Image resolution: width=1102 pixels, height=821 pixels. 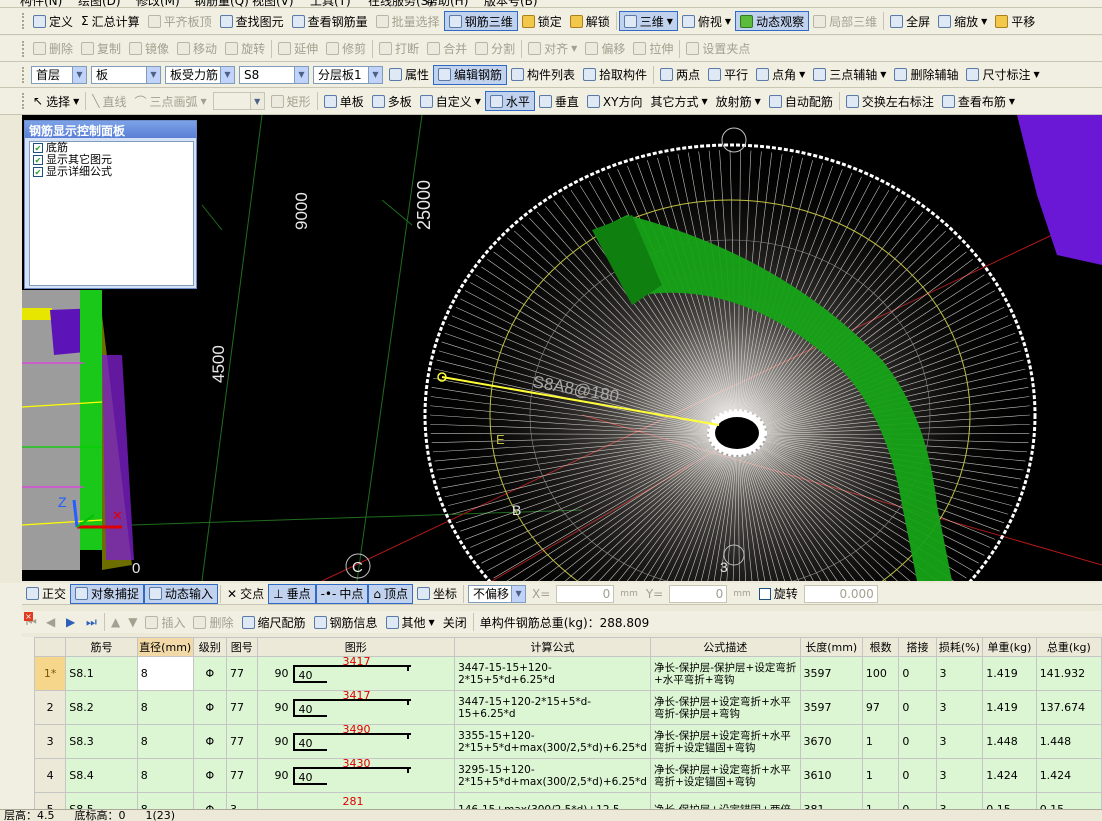 What do you see at coordinates (543, 75) in the screenshot?
I see `elem-list-button: 构件列表` at bounding box center [543, 75].